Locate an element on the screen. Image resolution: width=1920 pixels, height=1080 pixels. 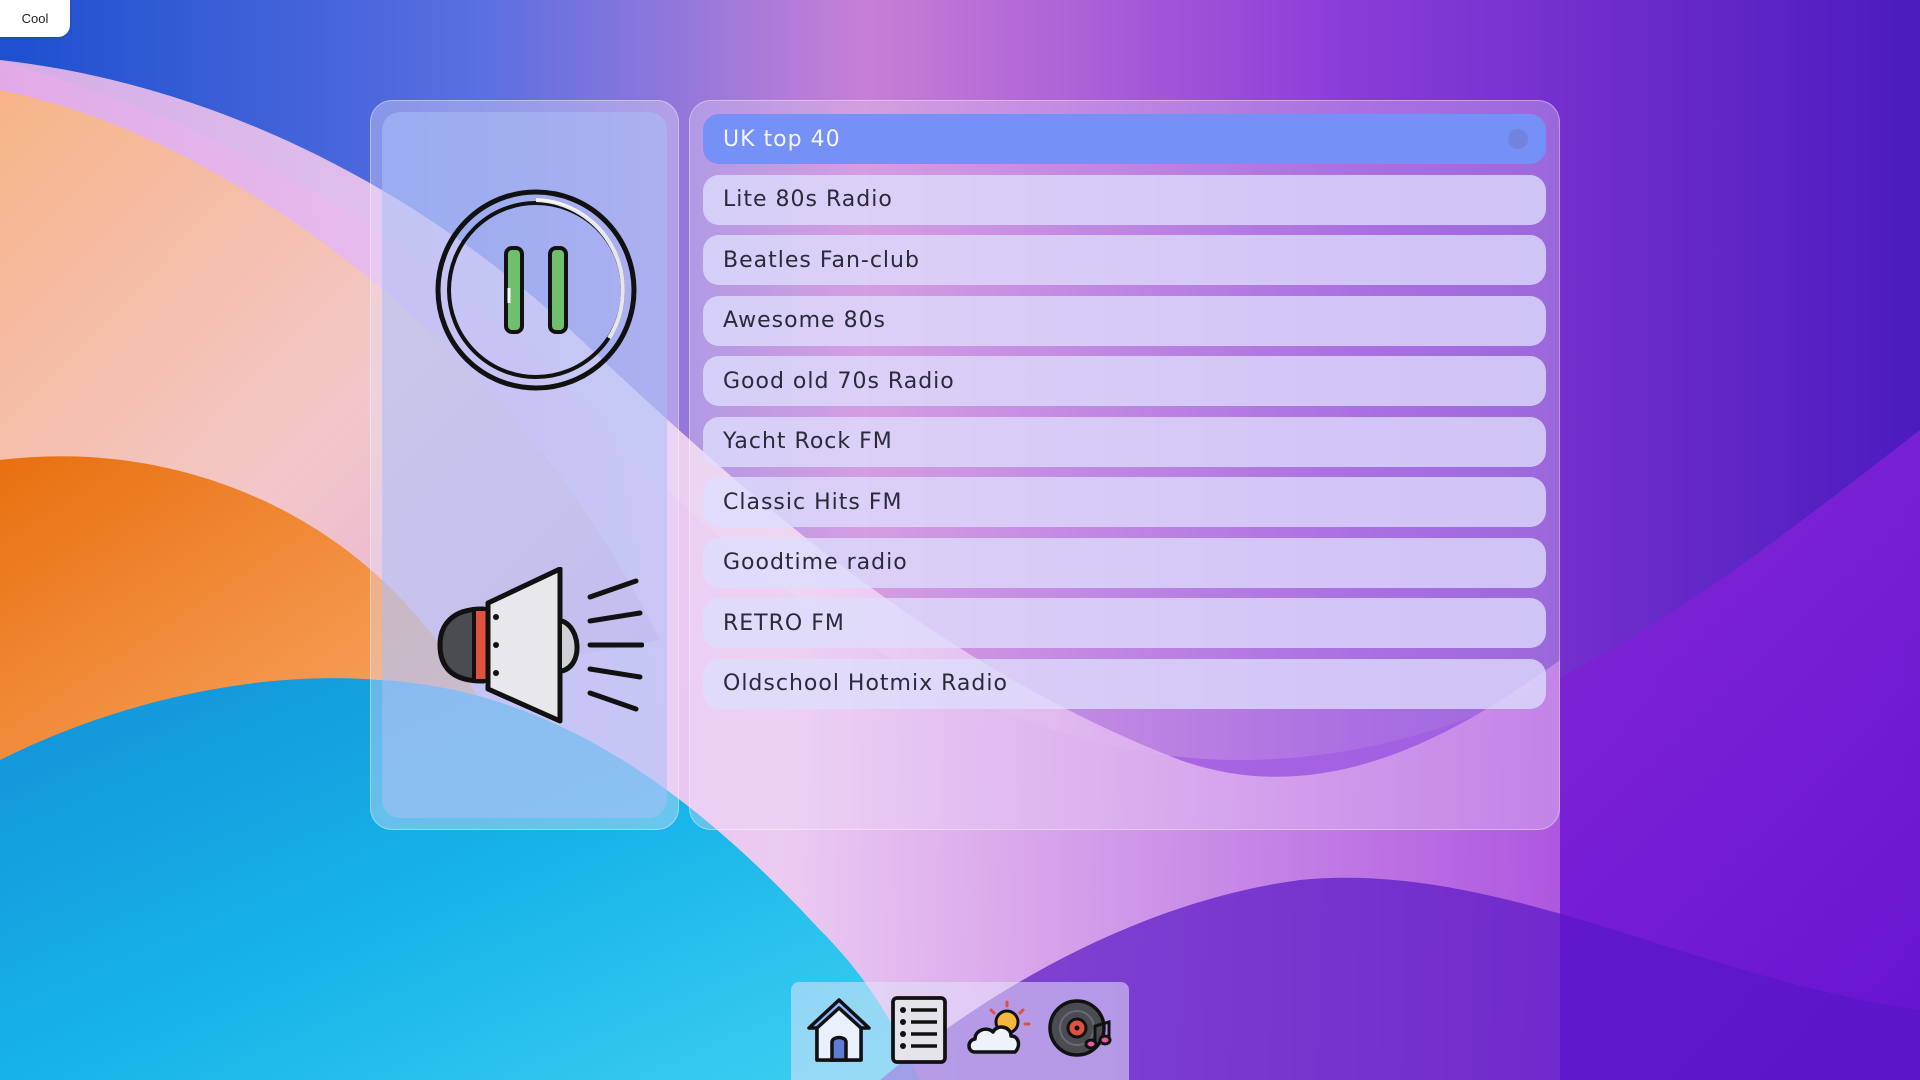
station-label: Beatles Fan-club is located at coordinates (821, 260).